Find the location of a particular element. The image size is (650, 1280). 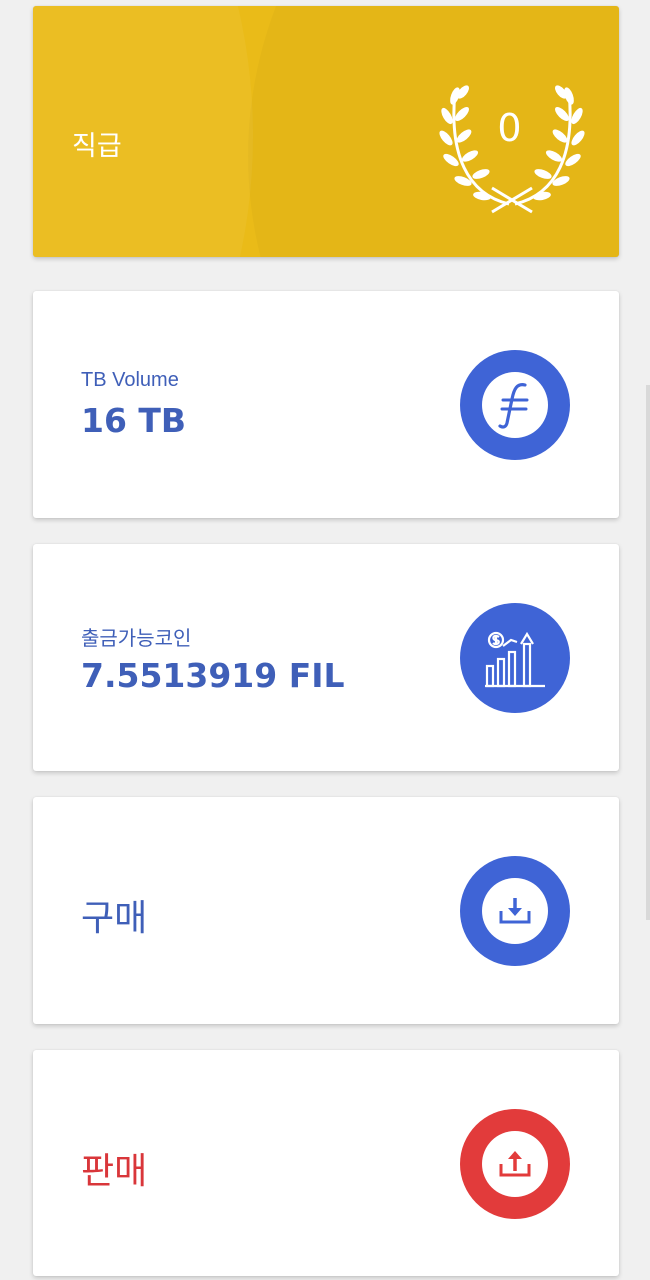

filecoin-icon-circle is located at coordinates (515, 405).